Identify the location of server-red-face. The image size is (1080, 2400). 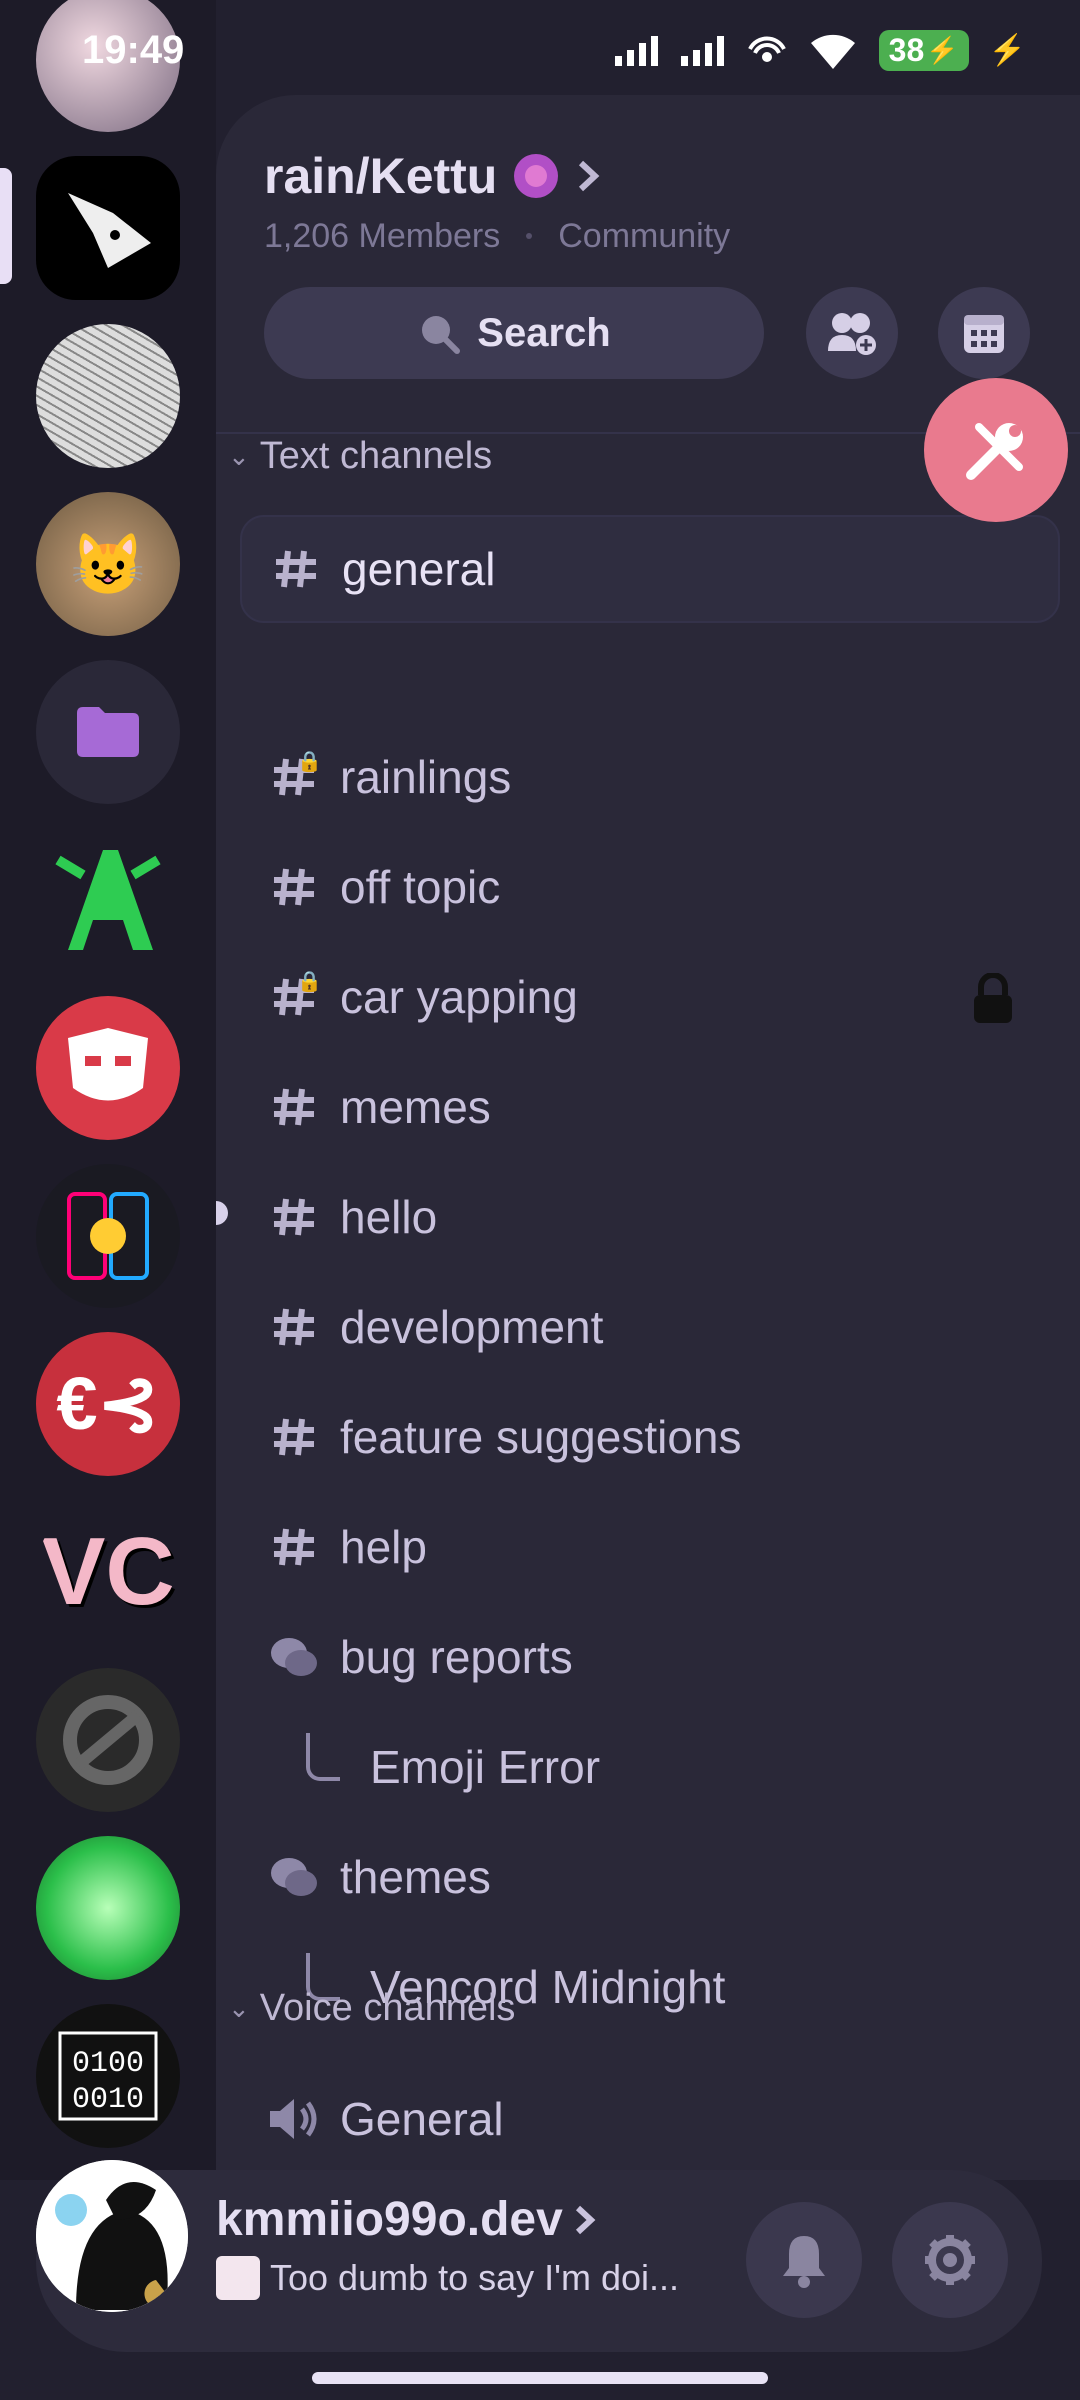
(108, 1068).